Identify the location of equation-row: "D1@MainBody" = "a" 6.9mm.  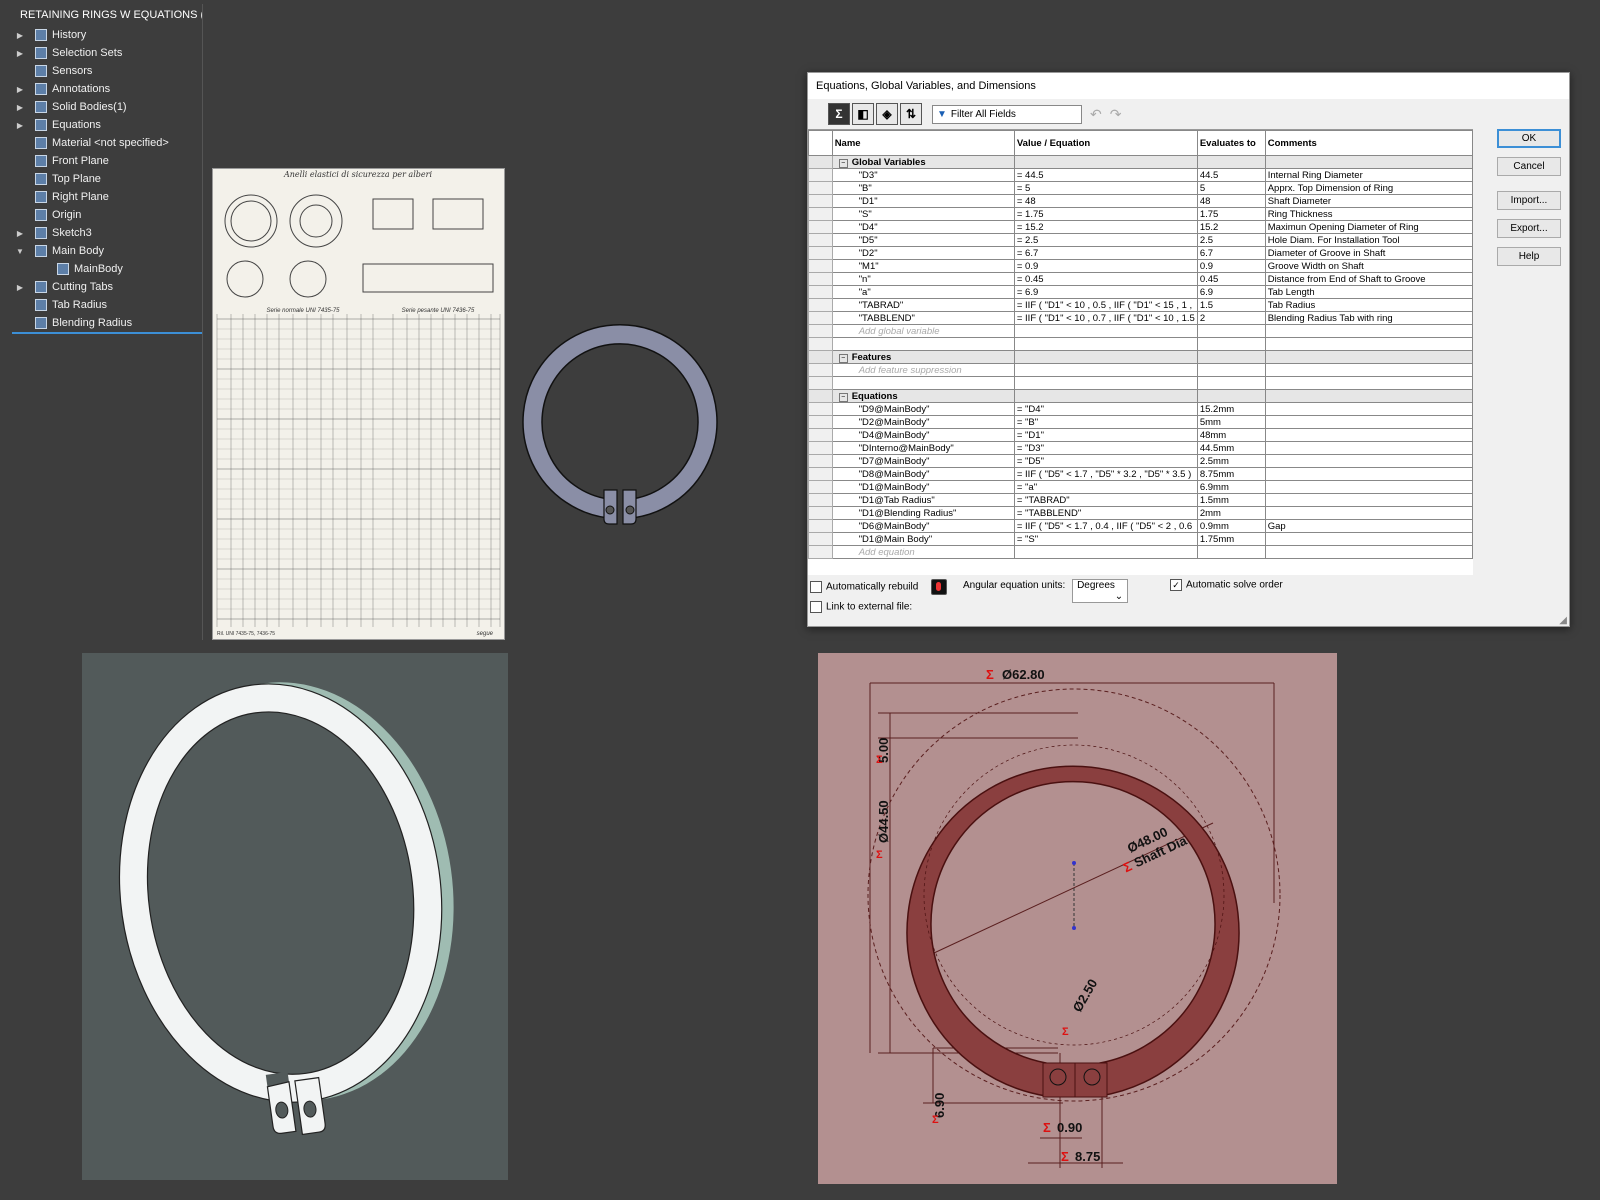
(1140, 487).